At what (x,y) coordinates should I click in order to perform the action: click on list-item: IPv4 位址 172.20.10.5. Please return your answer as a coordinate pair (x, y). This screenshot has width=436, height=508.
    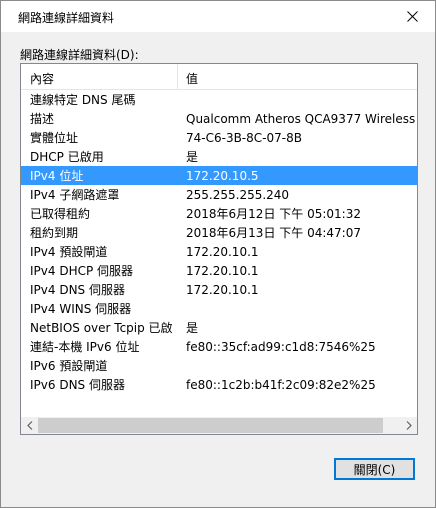
    Looking at the image, I should click on (219, 175).